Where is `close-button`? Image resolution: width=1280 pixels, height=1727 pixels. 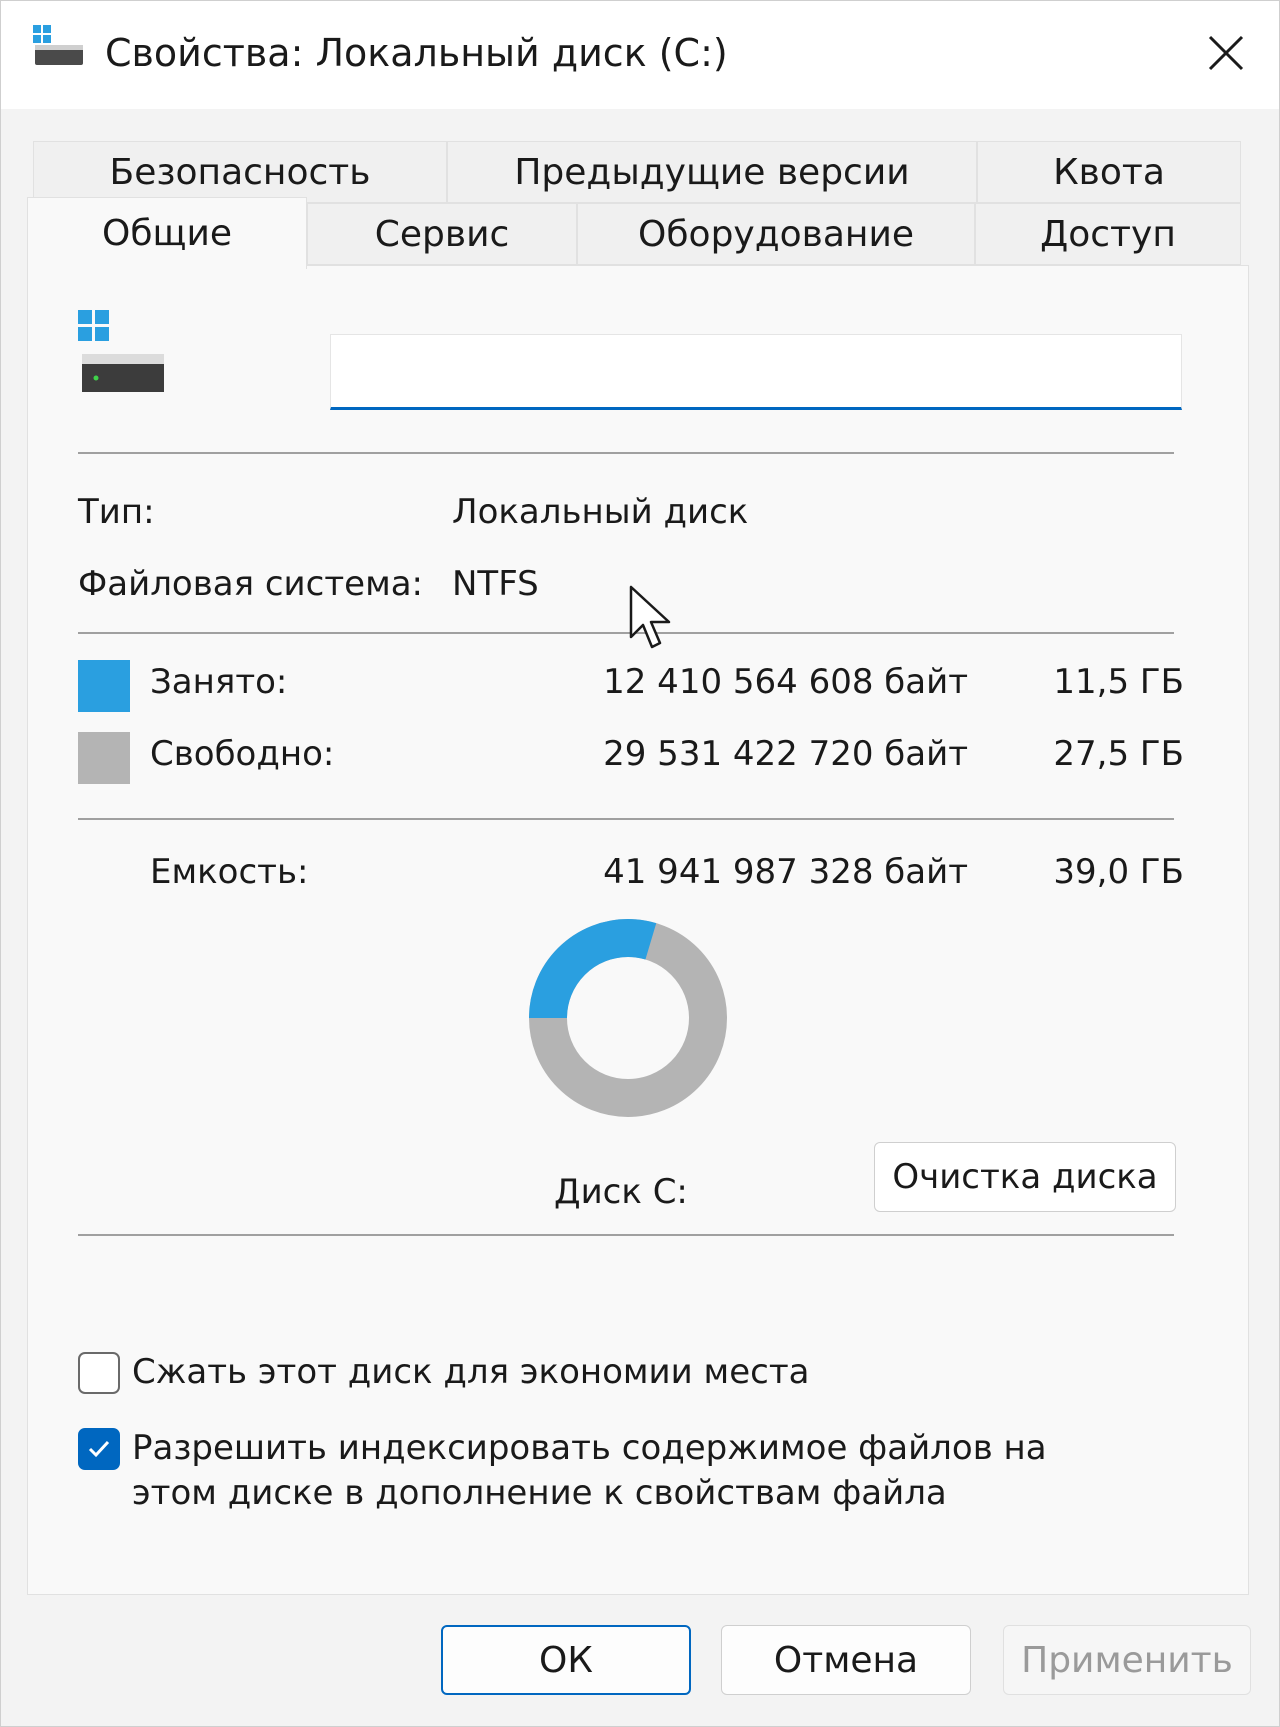
close-button is located at coordinates (1226, 53).